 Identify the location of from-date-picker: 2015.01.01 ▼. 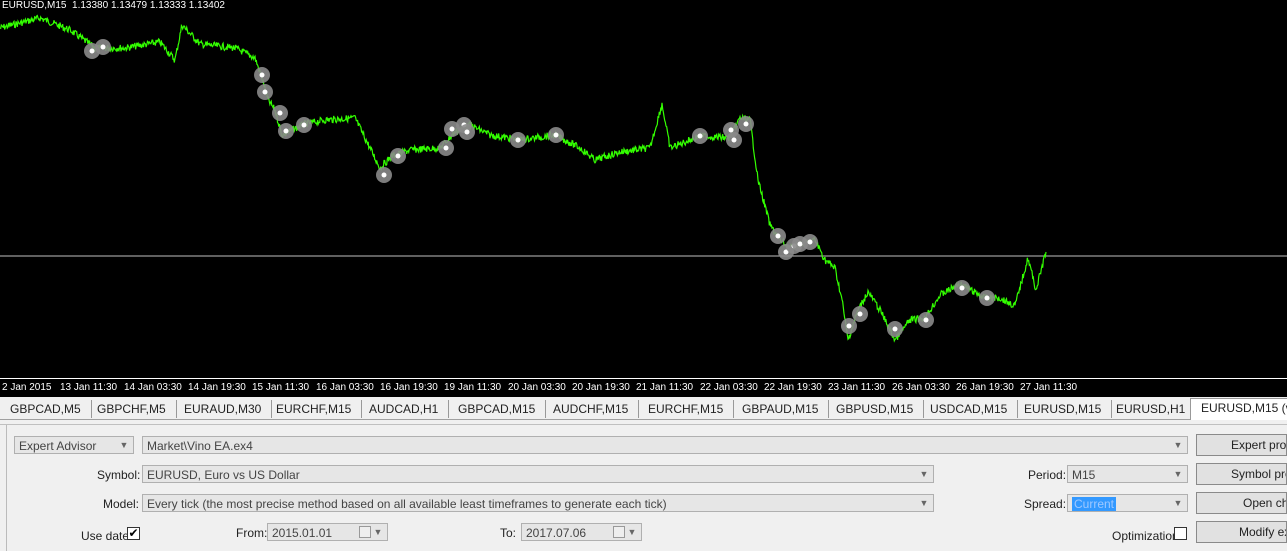
(327, 532).